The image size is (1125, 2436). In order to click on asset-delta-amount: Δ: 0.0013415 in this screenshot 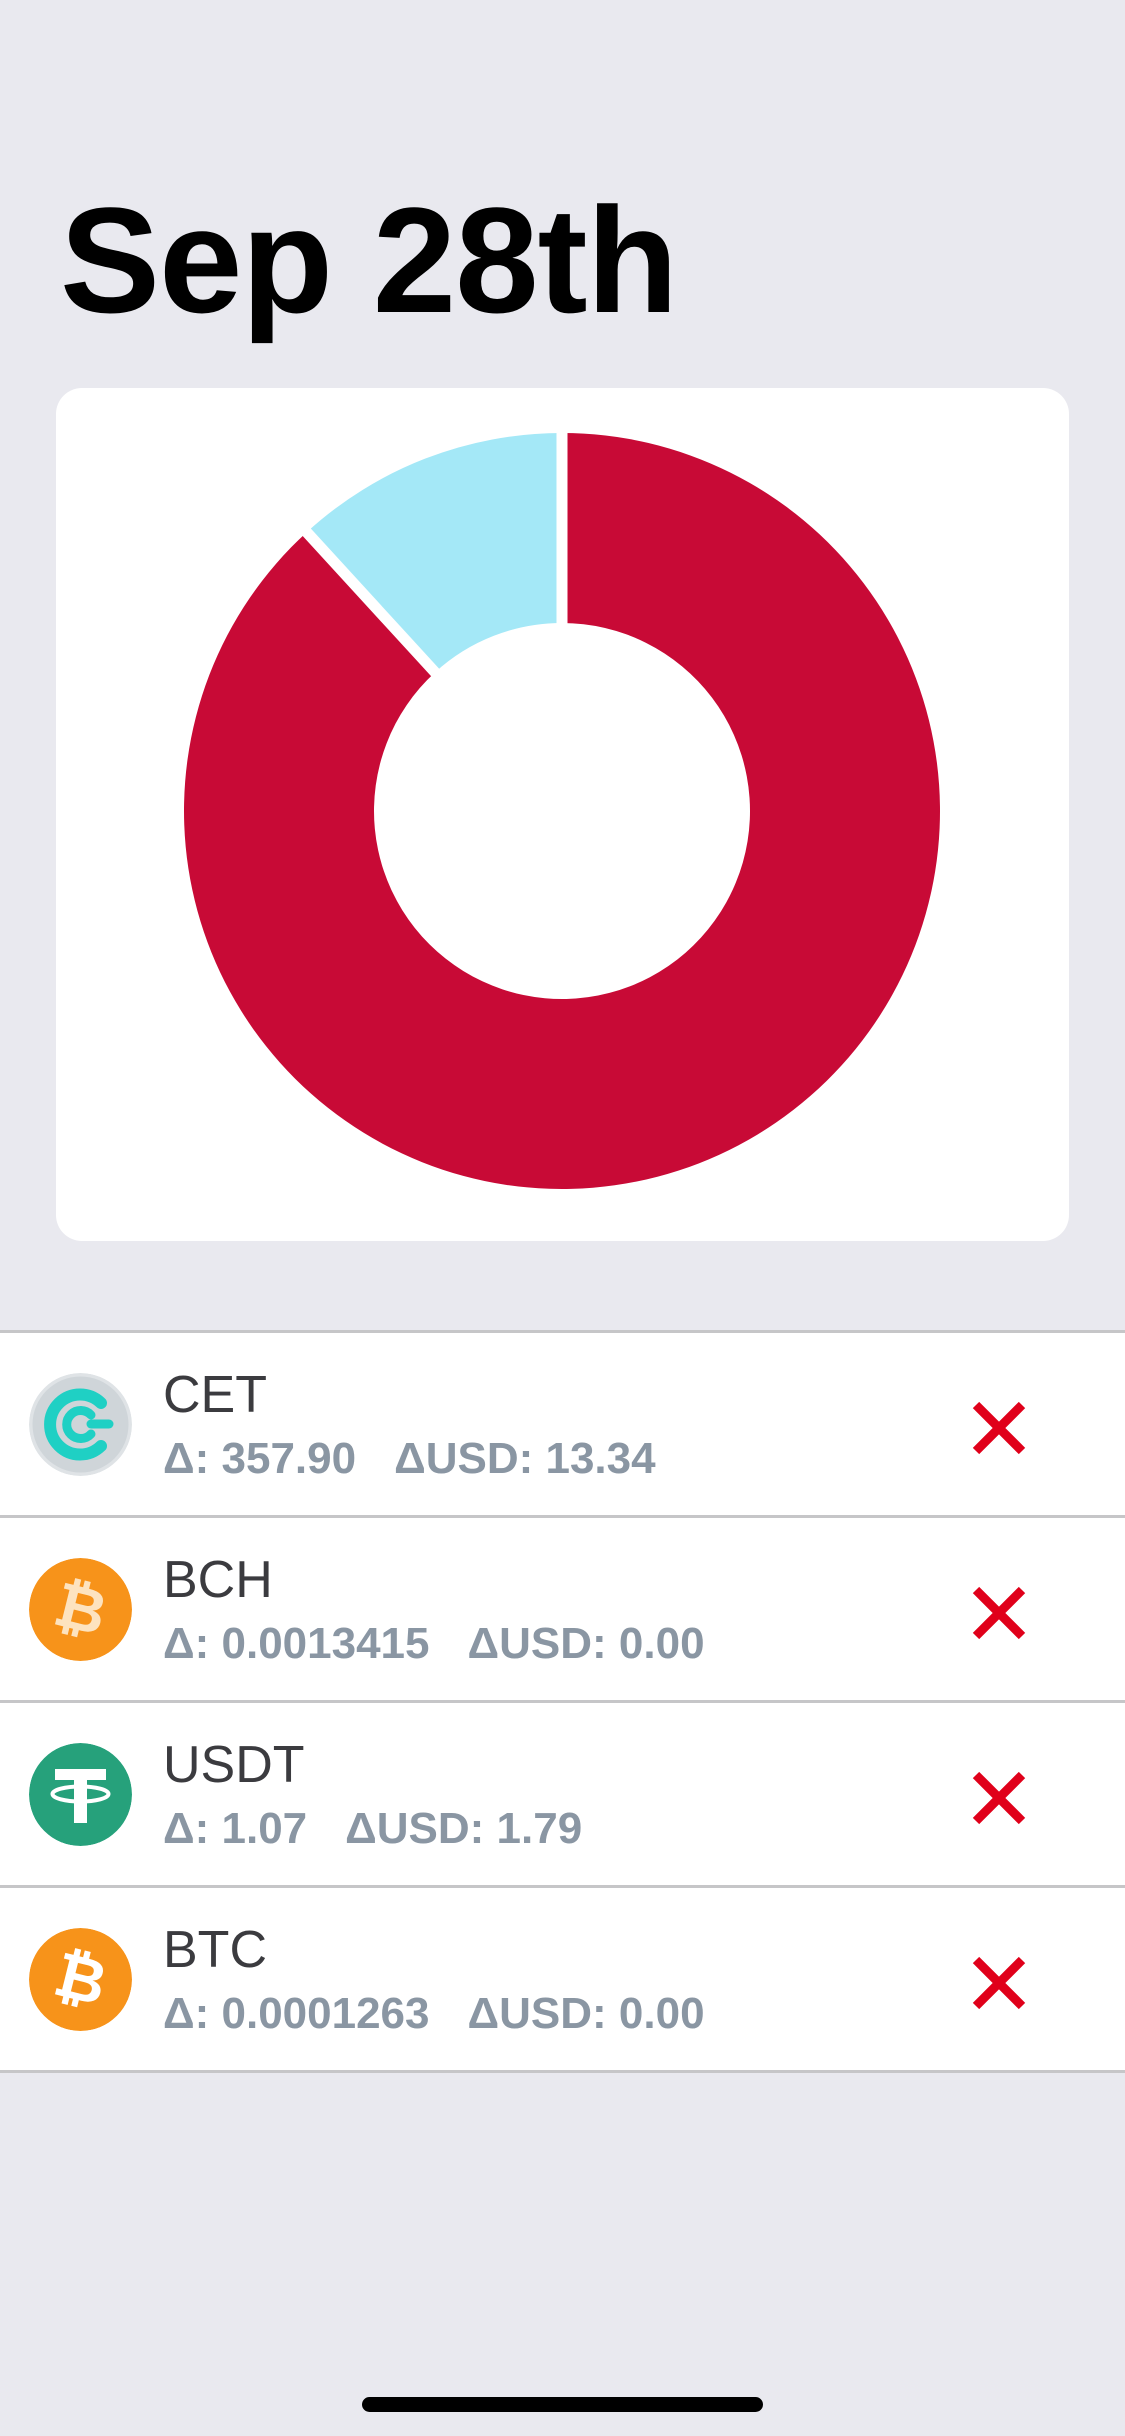, I will do `click(296, 1643)`.